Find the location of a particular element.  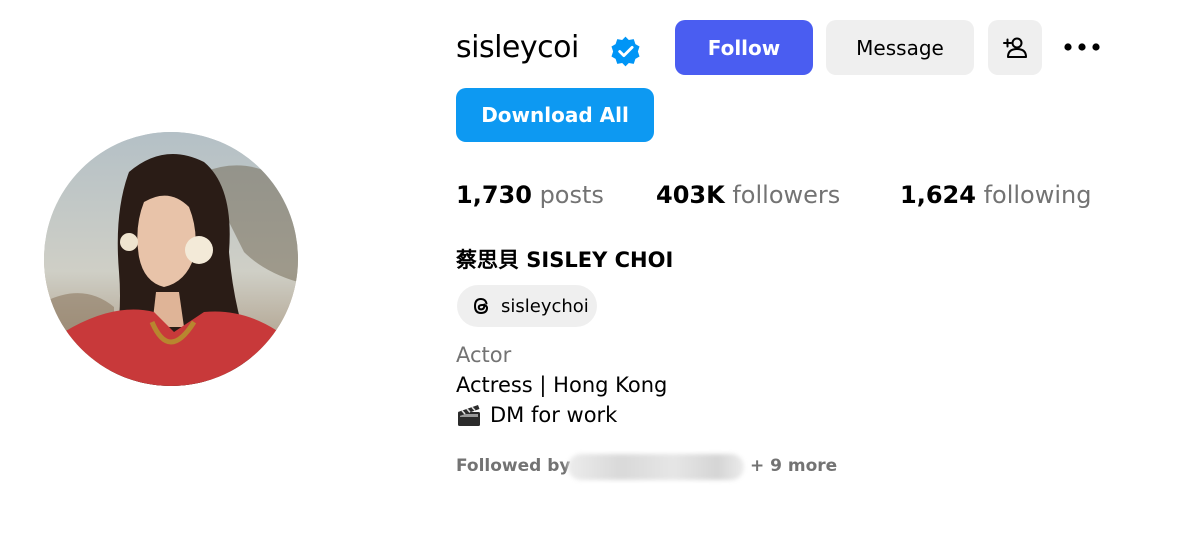

follow-button: Follow is located at coordinates (744, 47).